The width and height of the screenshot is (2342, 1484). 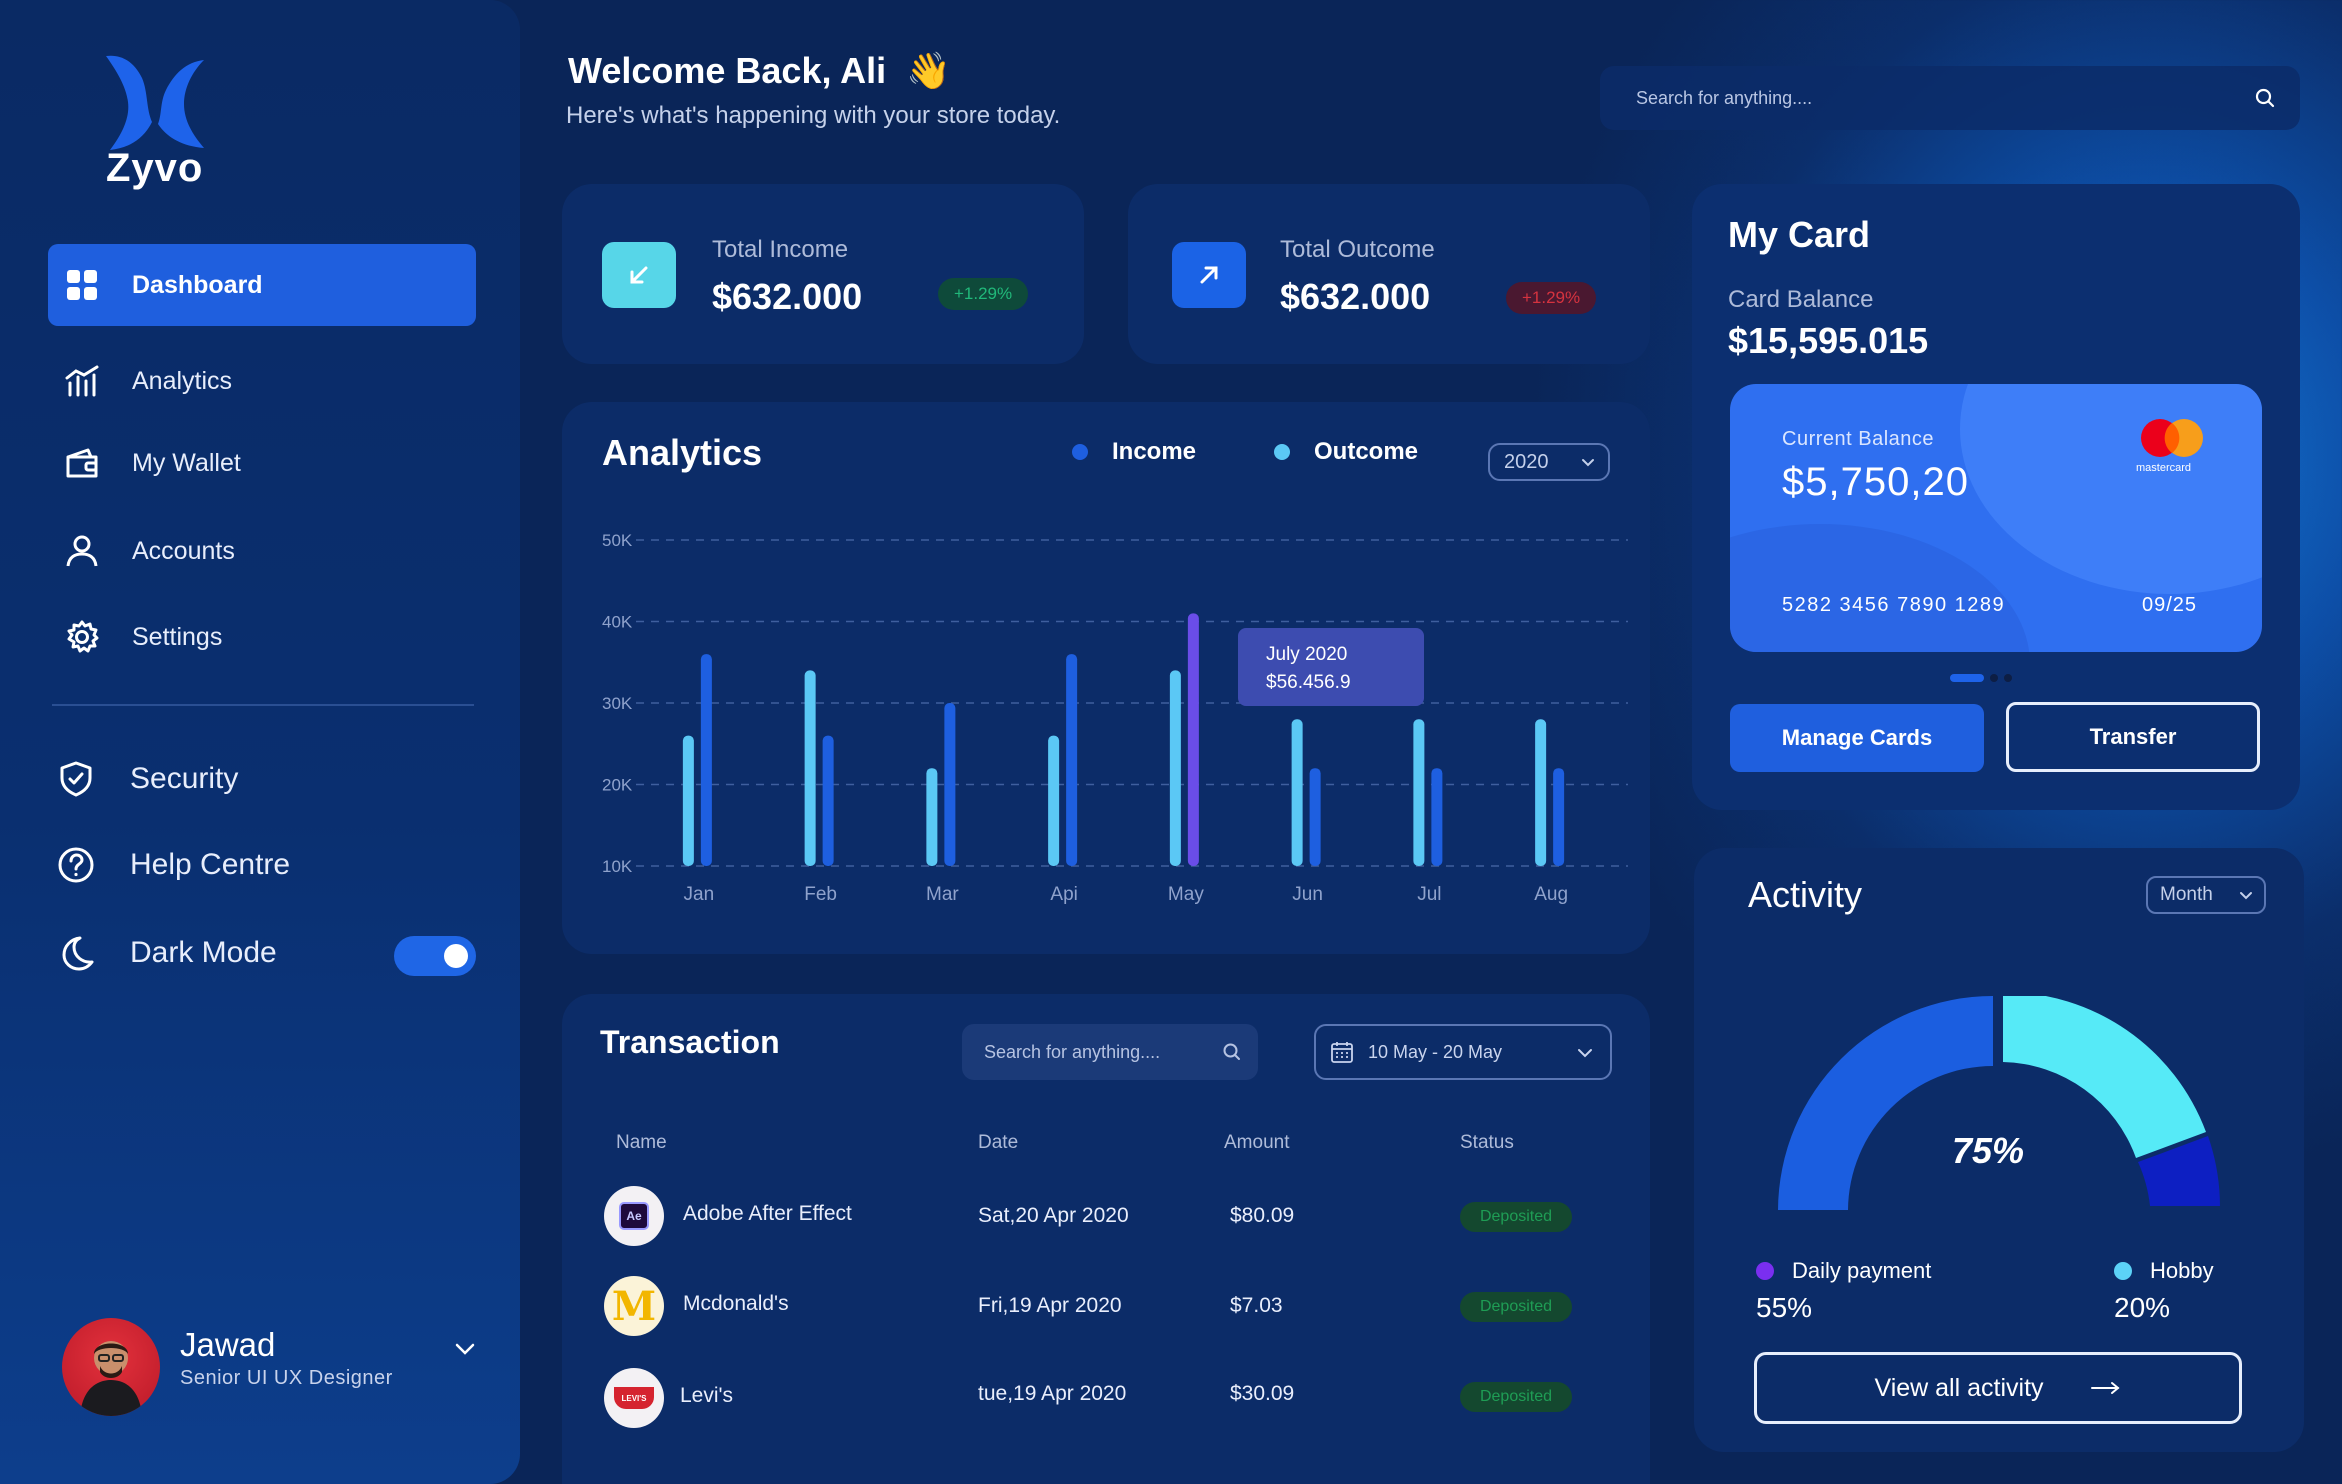 What do you see at coordinates (186, 462) in the screenshot?
I see `sidebar-item-label: My Wallet` at bounding box center [186, 462].